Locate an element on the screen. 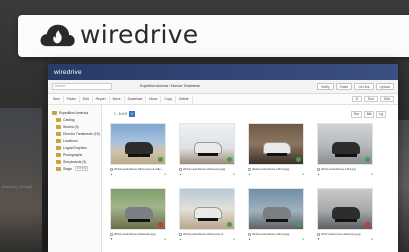 The width and height of the screenshot is (409, 252). empty-tag: Empty is located at coordinates (81, 168).